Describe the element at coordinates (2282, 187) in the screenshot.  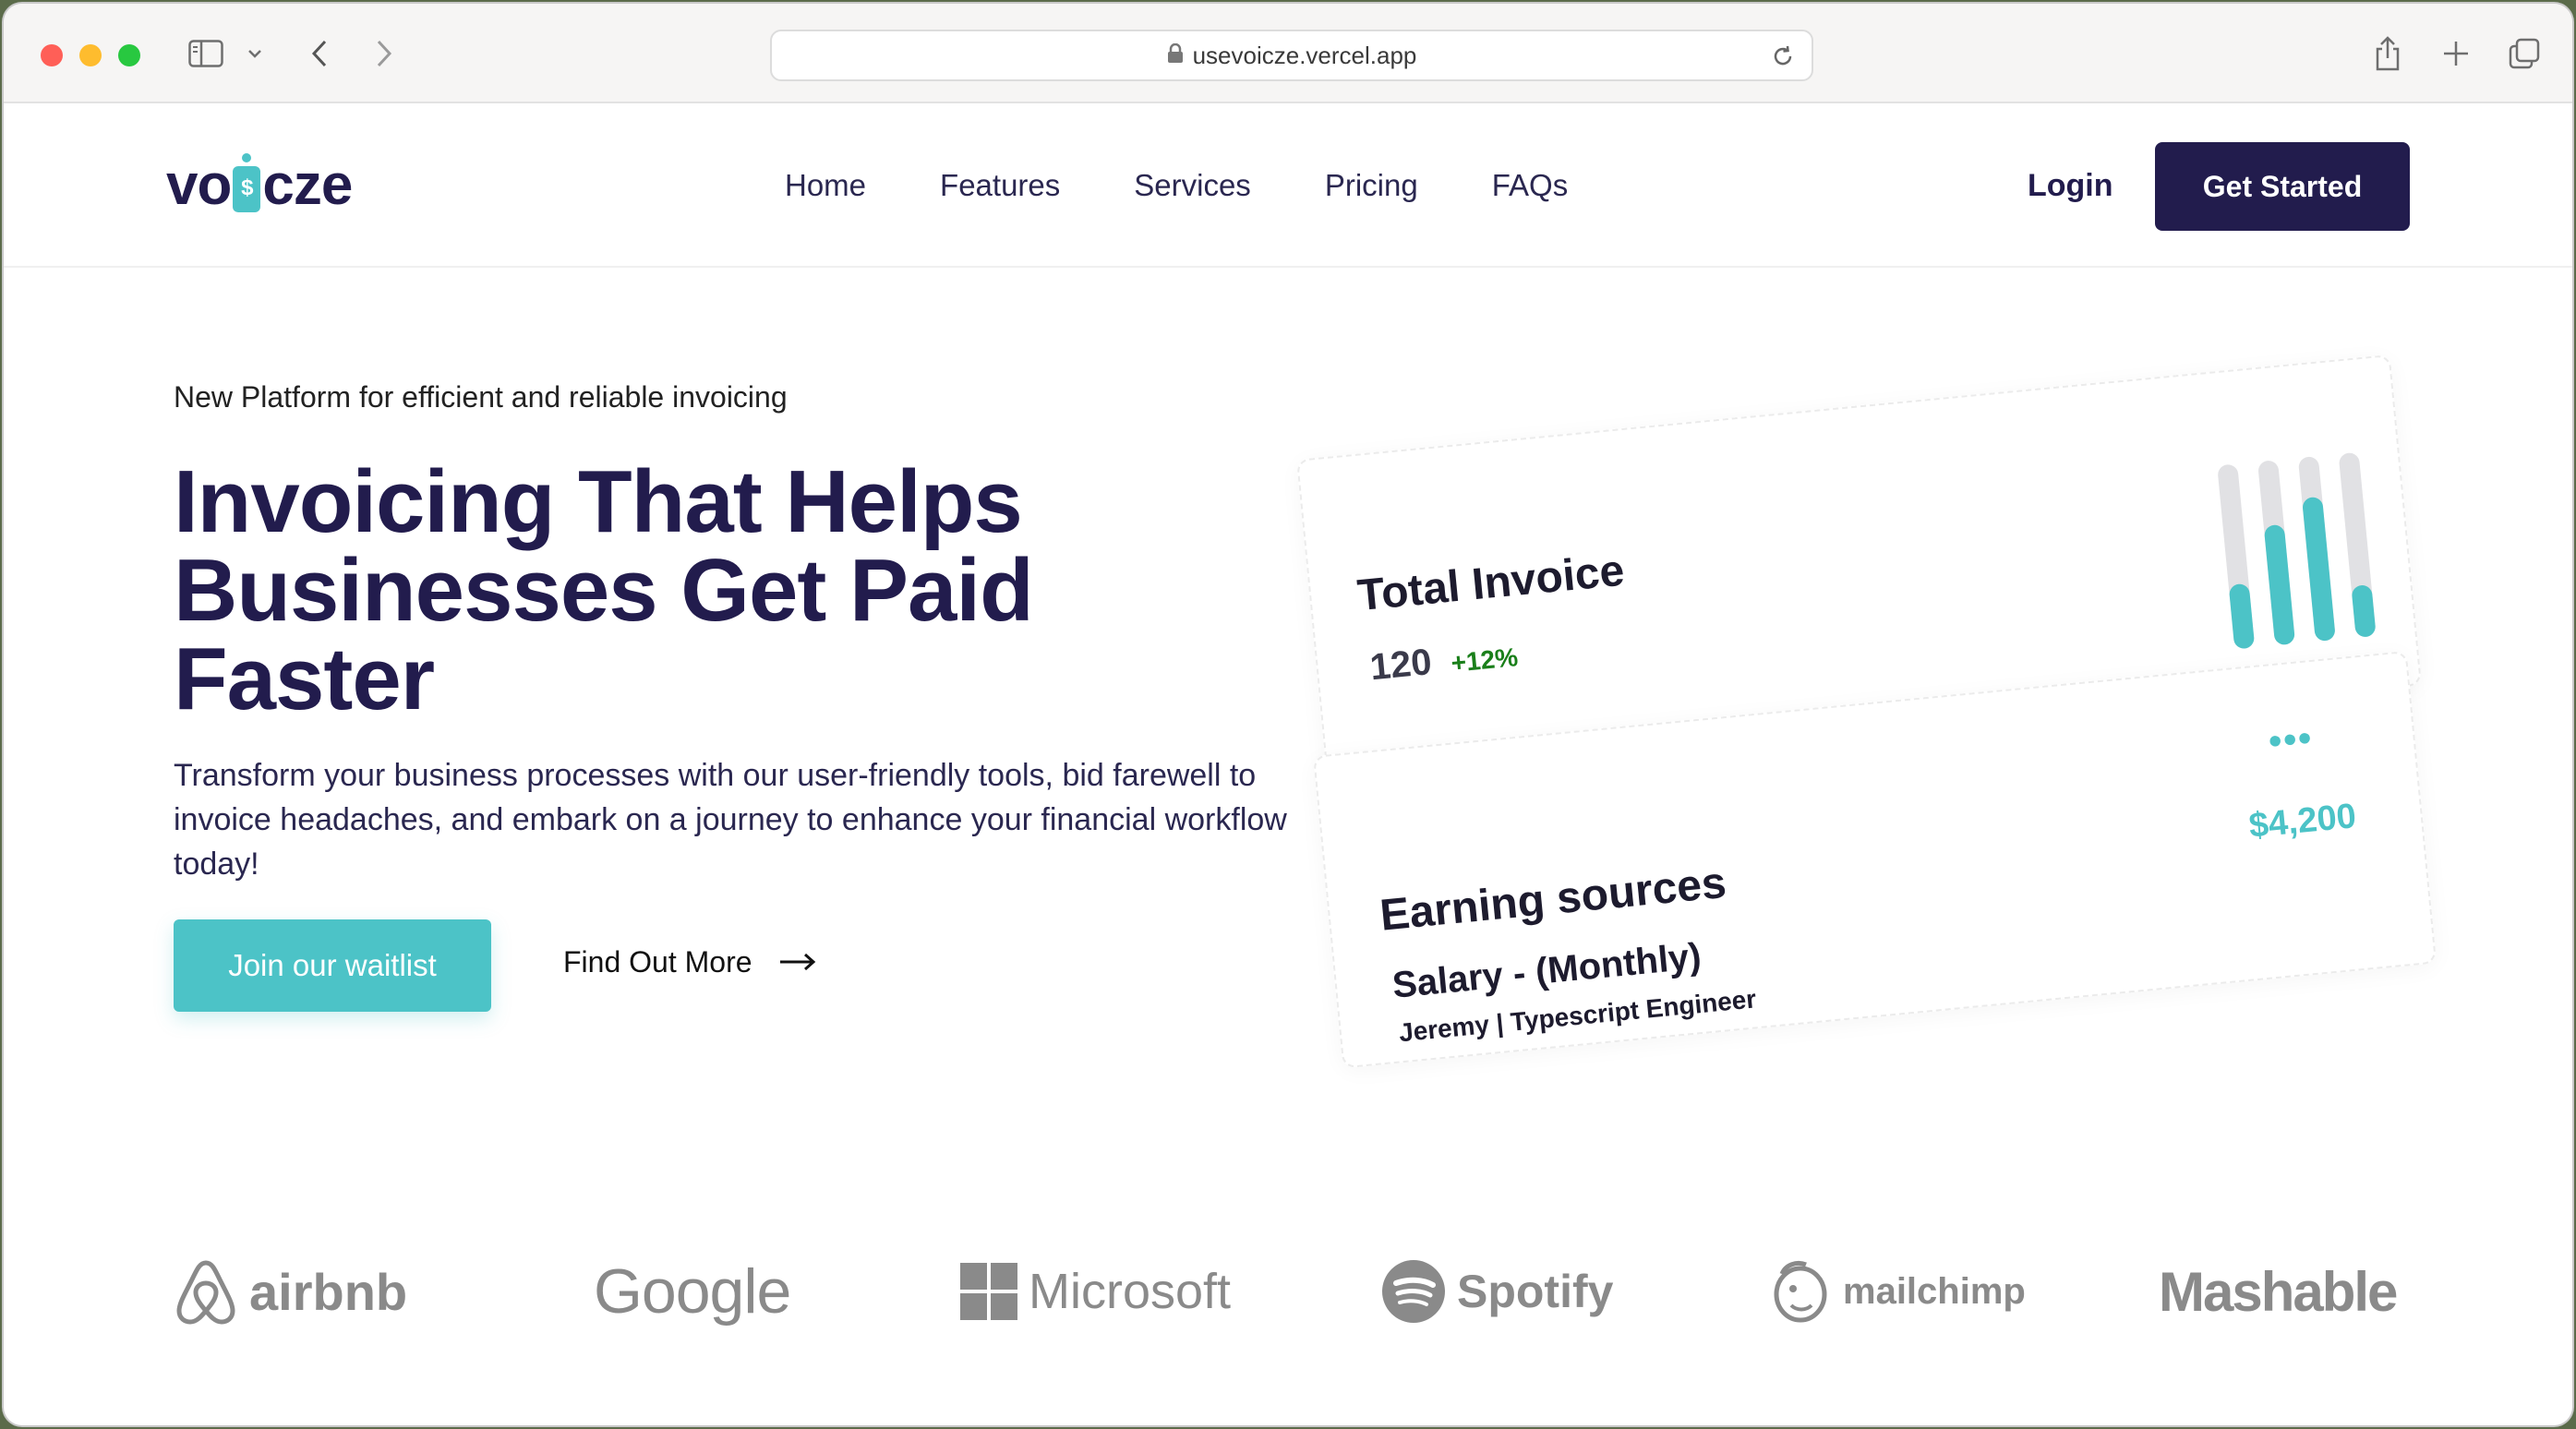
I see `get-started-button: Get Started` at that location.